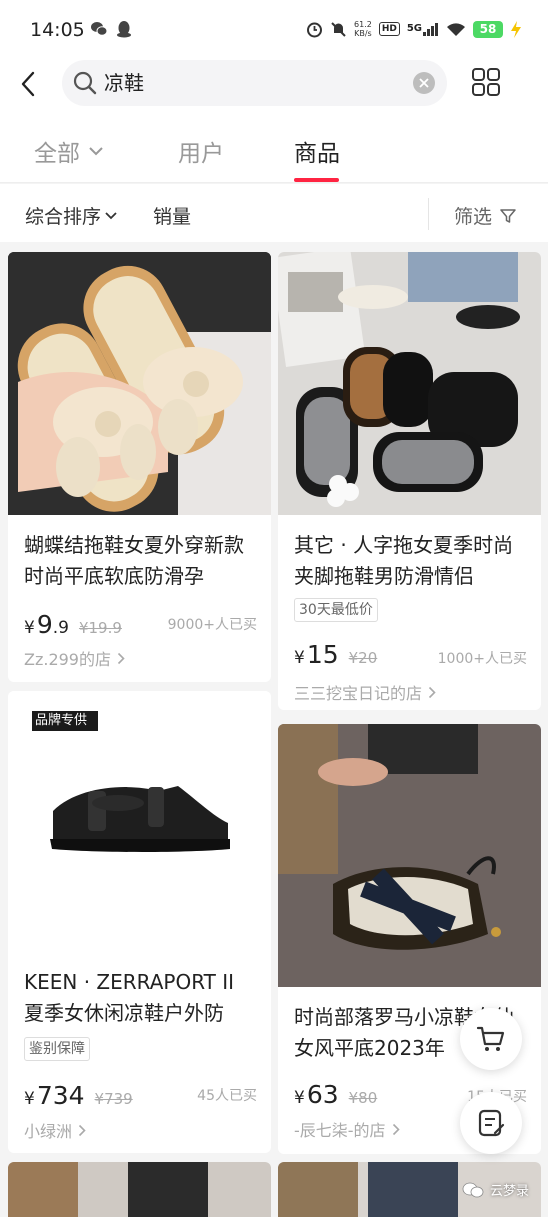  I want to click on network-type: 5G, so click(414, 28).